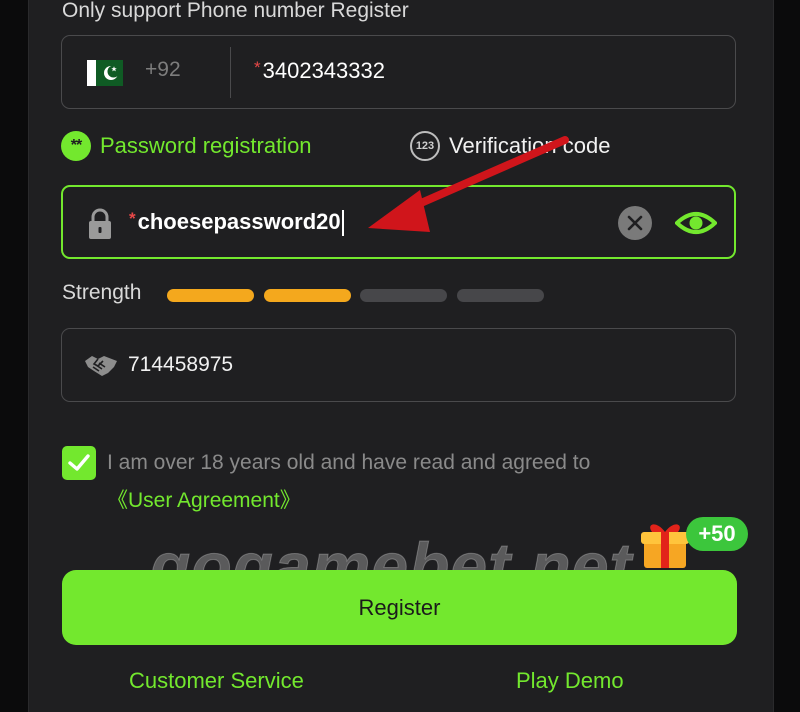 Image resolution: width=800 pixels, height=712 pixels. I want to click on user-agreement-link: 《User Agreement》, so click(204, 499).